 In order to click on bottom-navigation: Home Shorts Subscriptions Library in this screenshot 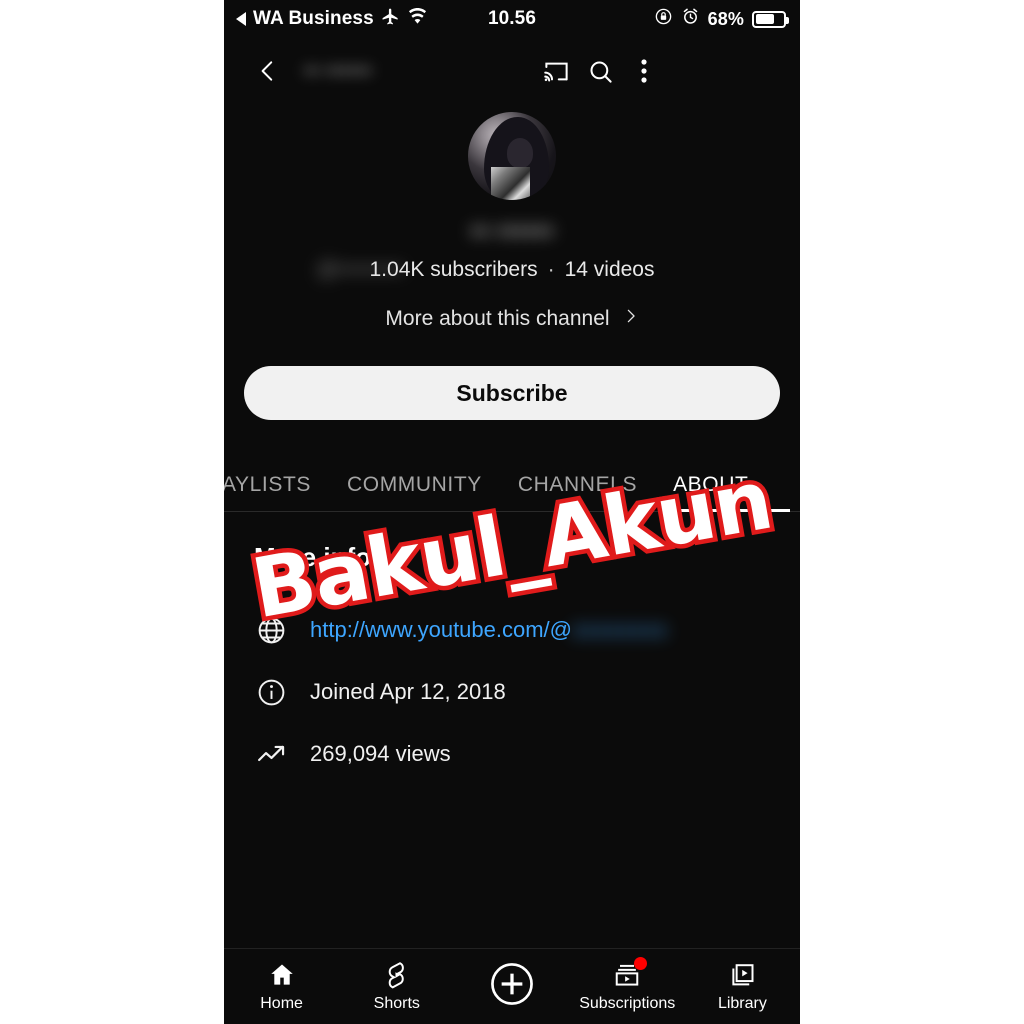, I will do `click(512, 986)`.